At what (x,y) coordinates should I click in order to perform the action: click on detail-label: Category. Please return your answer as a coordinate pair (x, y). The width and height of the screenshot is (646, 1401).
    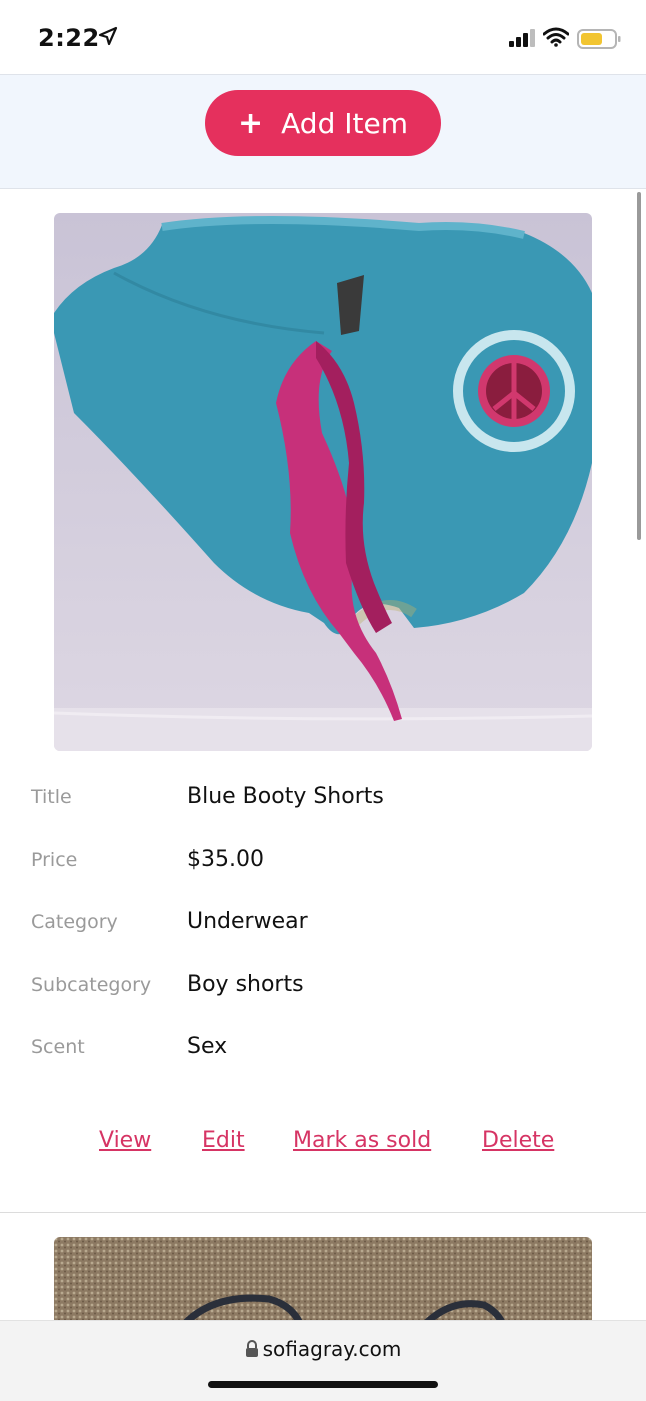
    Looking at the image, I should click on (74, 922).